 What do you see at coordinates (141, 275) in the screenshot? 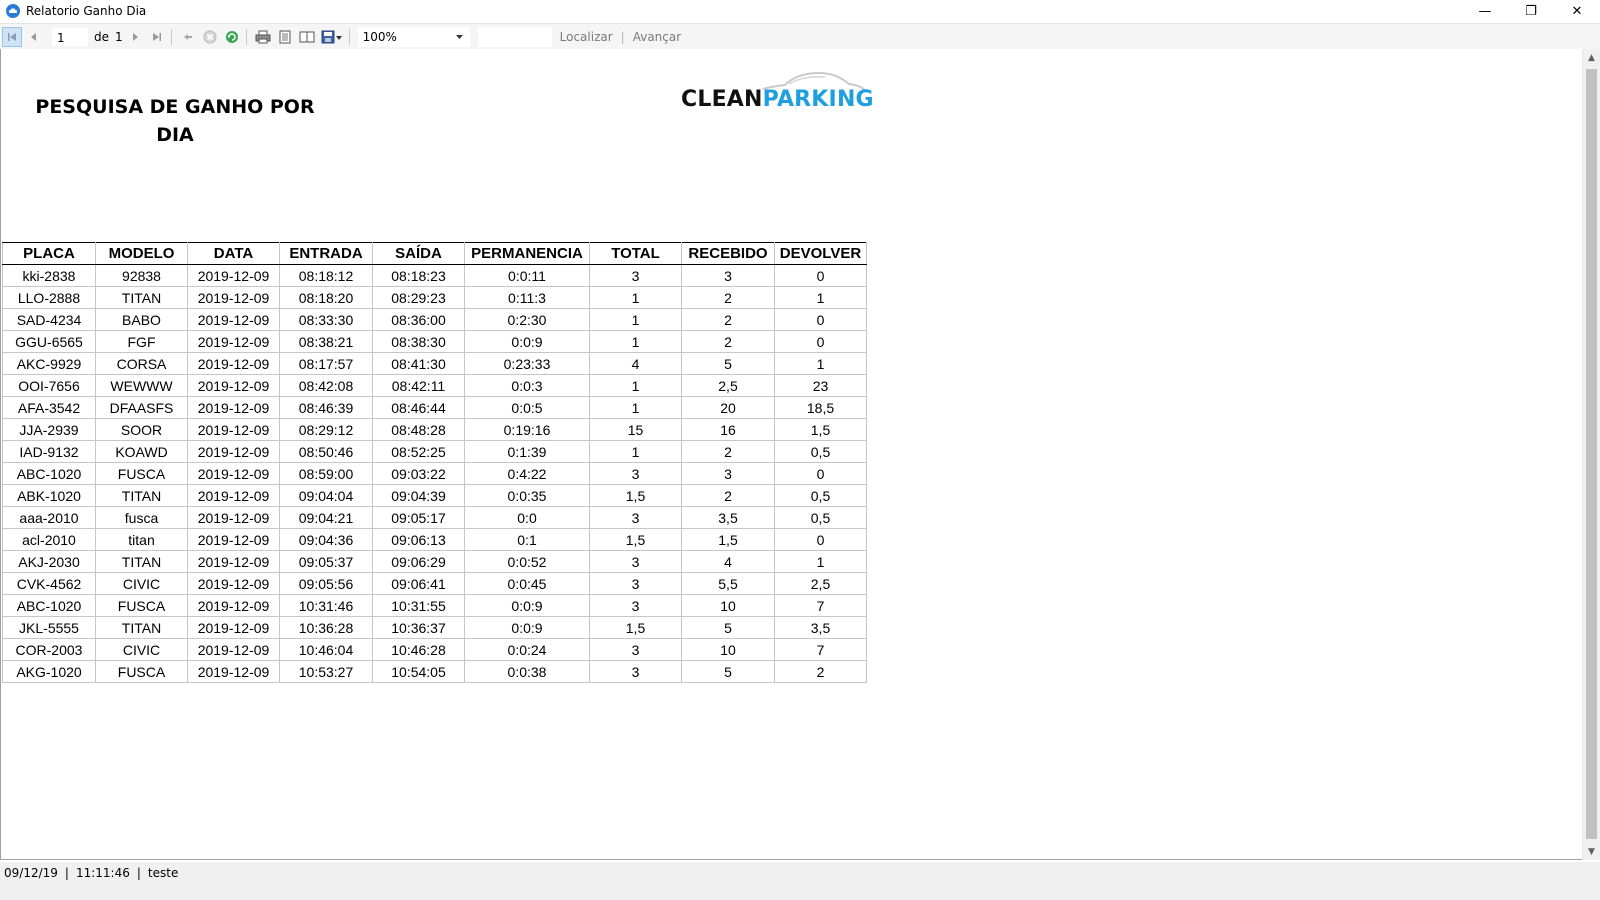
I see `cell-modelo: 92838` at bounding box center [141, 275].